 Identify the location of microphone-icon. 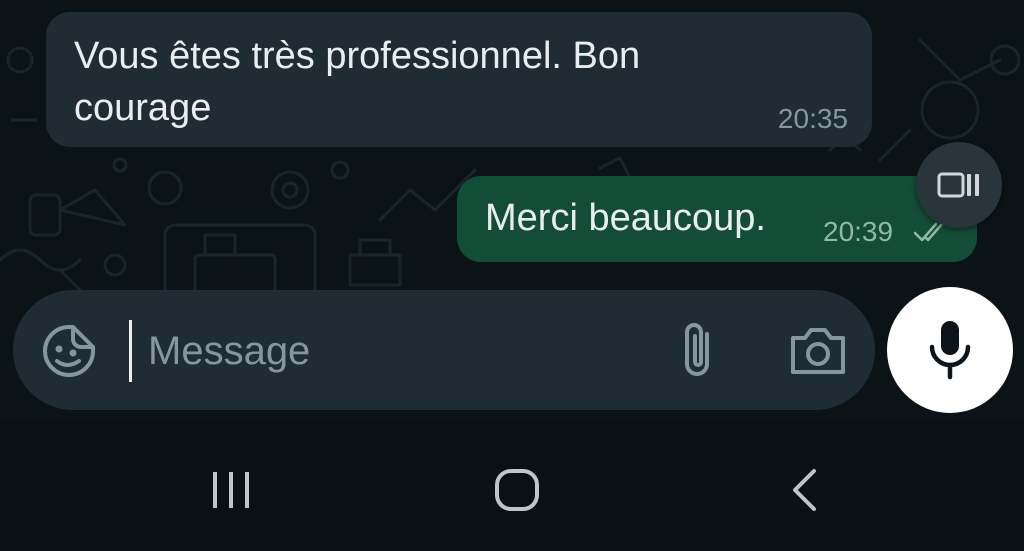
(950, 350).